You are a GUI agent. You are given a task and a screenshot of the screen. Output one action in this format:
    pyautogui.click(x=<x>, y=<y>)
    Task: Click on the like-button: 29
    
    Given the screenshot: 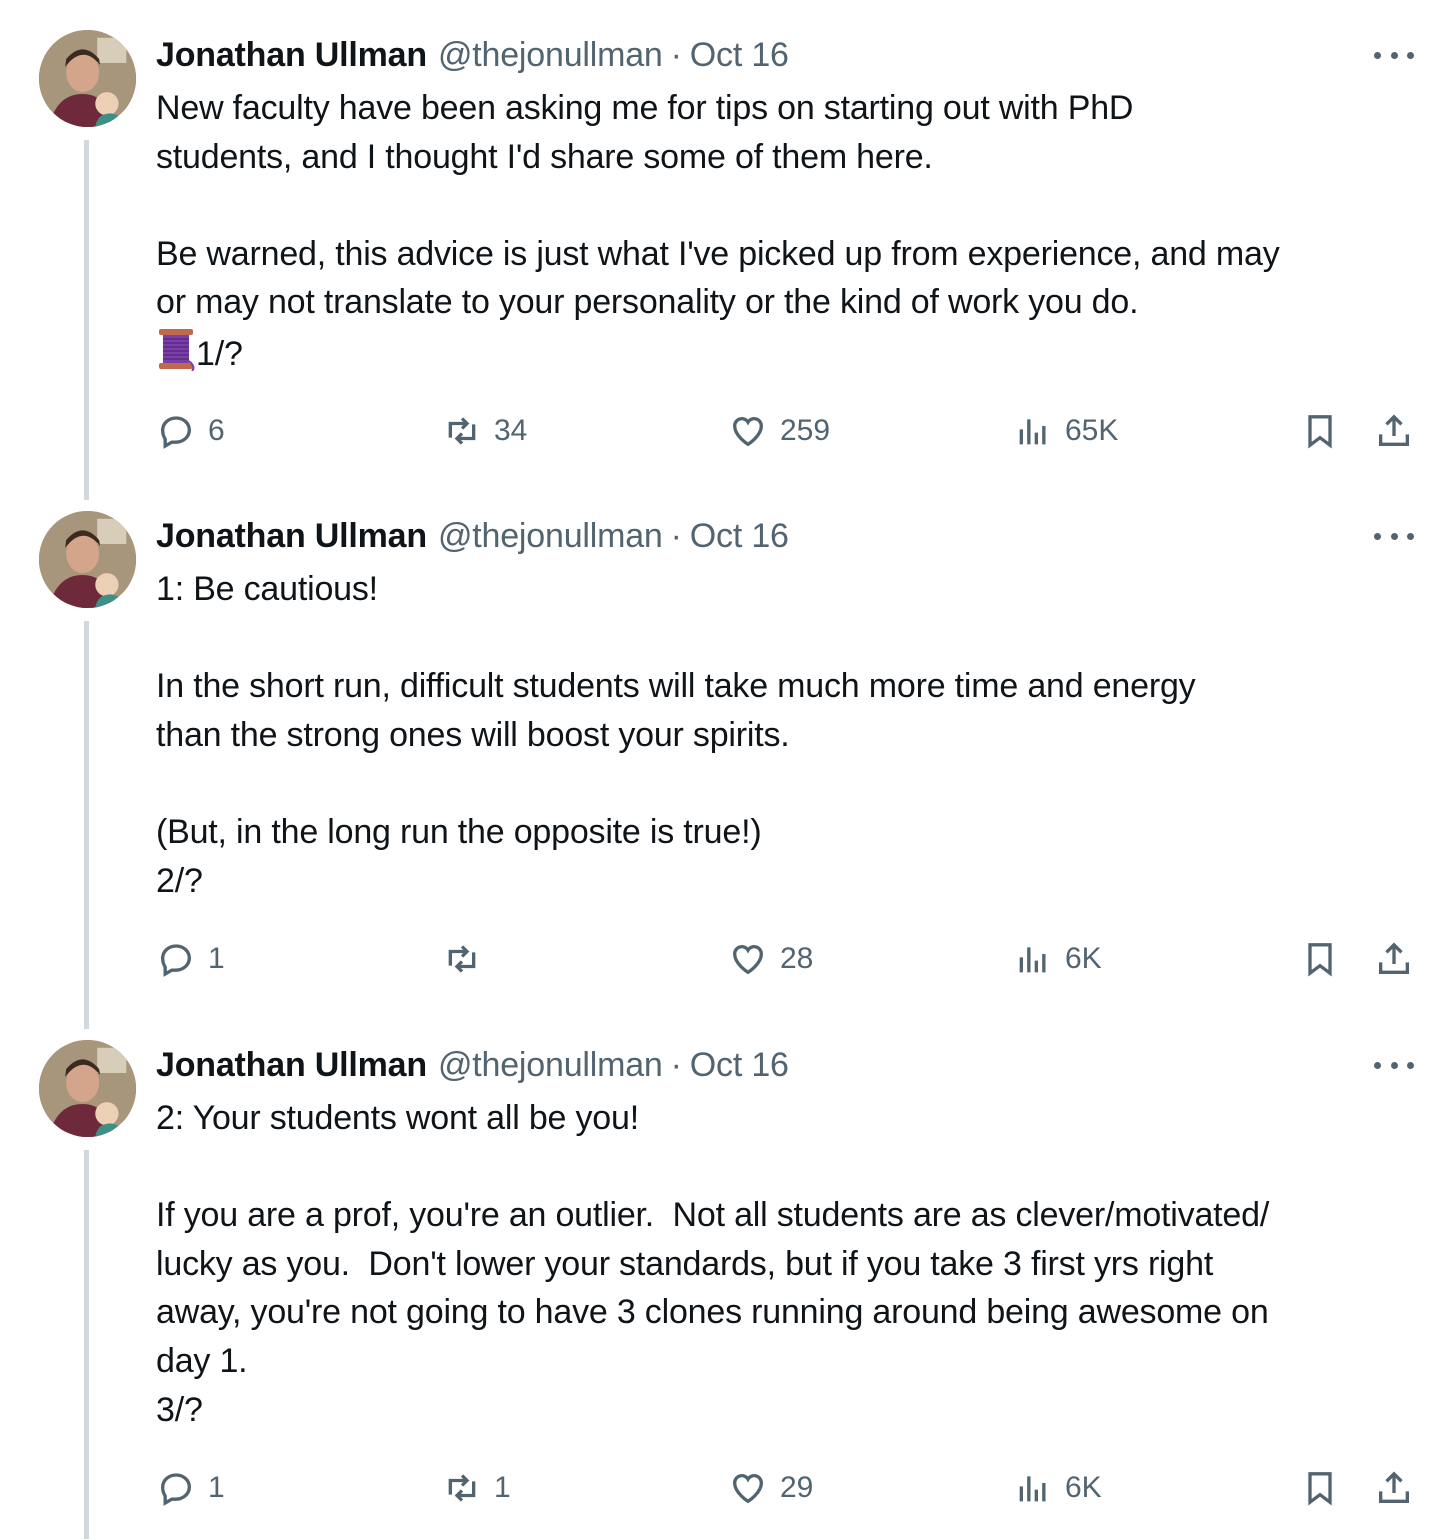 What is the action you would take?
    pyautogui.click(x=770, y=1488)
    